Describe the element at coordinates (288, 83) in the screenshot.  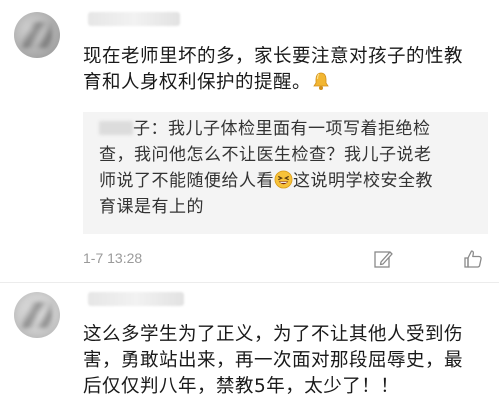
I see `comment-line: 育和人身权利保护的提醒。` at that location.